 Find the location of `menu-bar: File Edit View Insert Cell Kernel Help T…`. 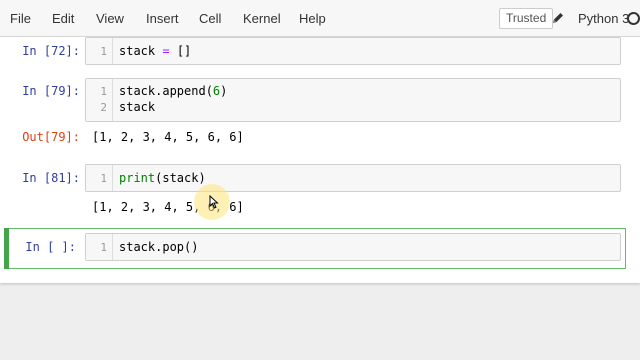

menu-bar: File Edit View Insert Cell Kernel Help T… is located at coordinates (320, 18).